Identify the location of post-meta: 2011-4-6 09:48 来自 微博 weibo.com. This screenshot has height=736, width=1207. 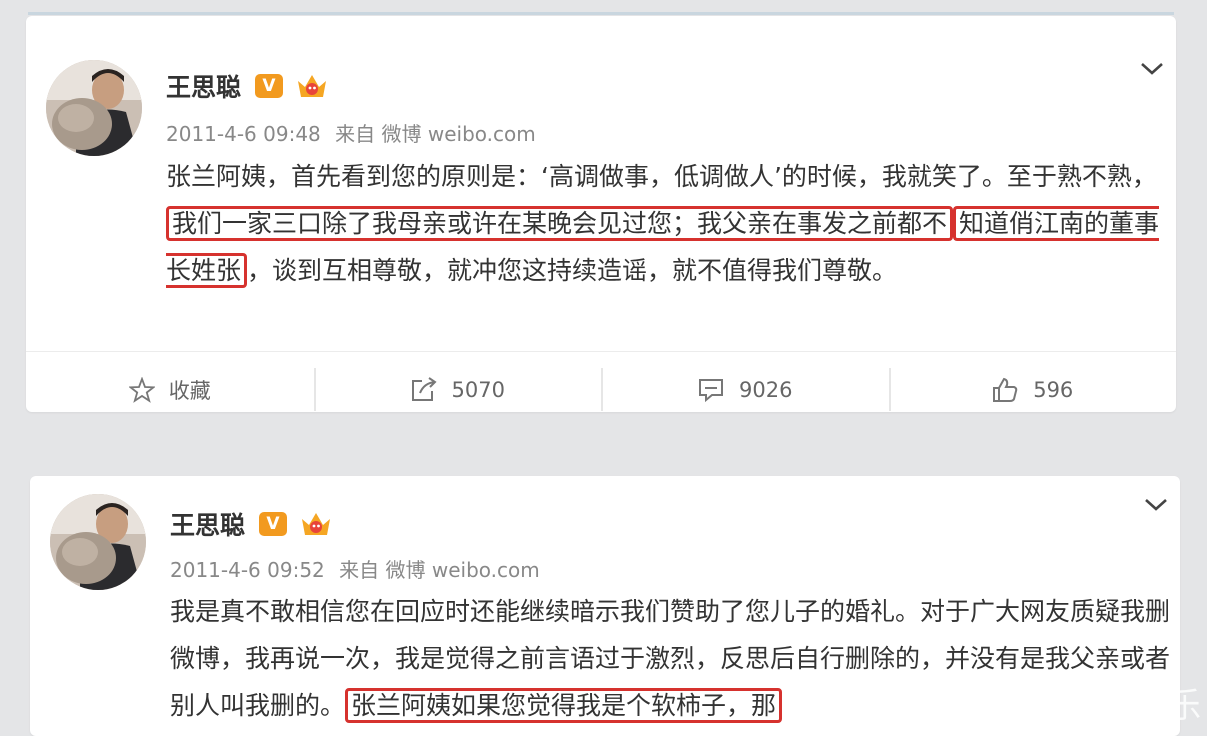
(351, 132).